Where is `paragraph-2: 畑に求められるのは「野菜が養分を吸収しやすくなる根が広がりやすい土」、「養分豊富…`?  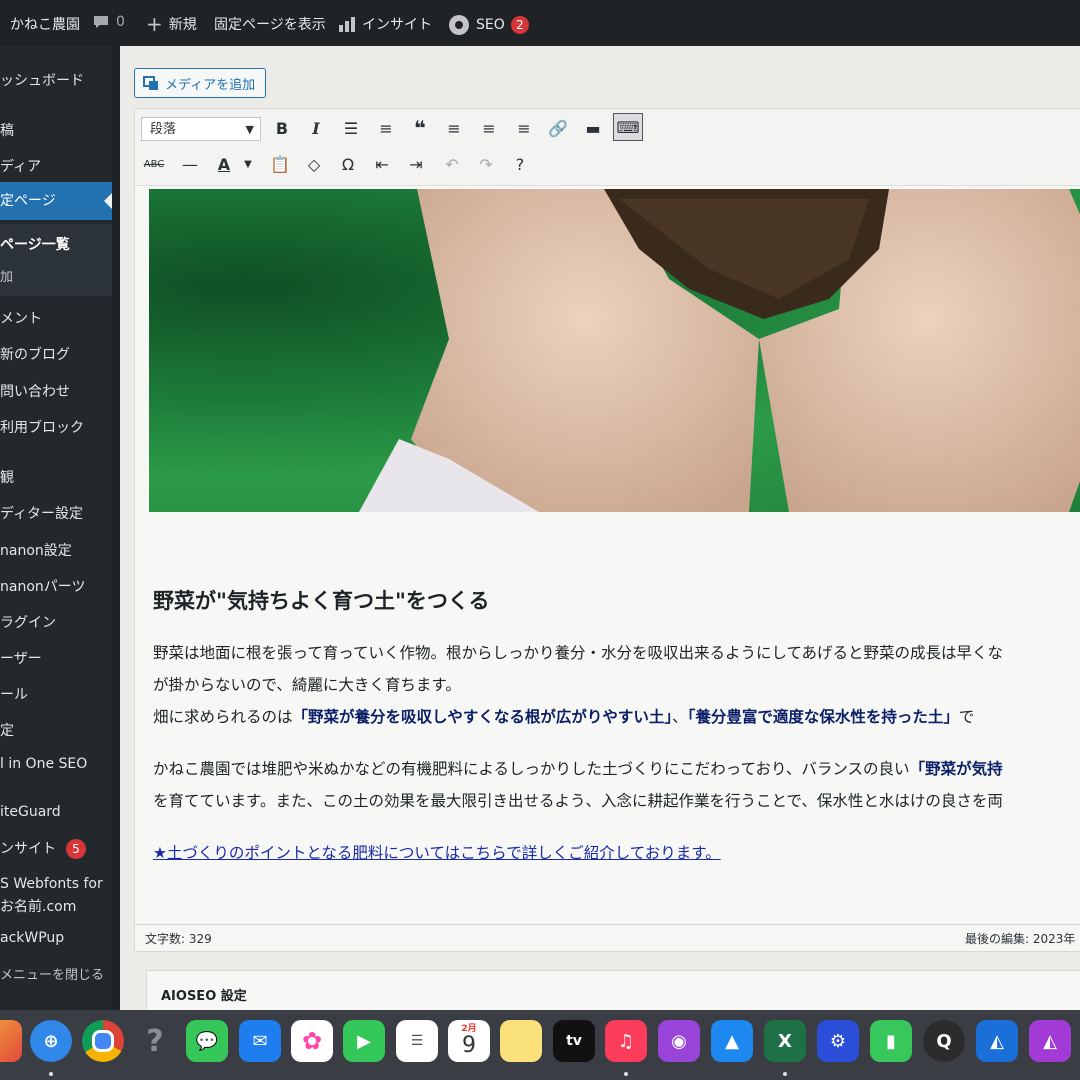
paragraph-2: 畑に求められるのは「野菜が養分を吸収しやすくなる根が広がりやすい土」、「養分豊富… is located at coordinates (563, 716).